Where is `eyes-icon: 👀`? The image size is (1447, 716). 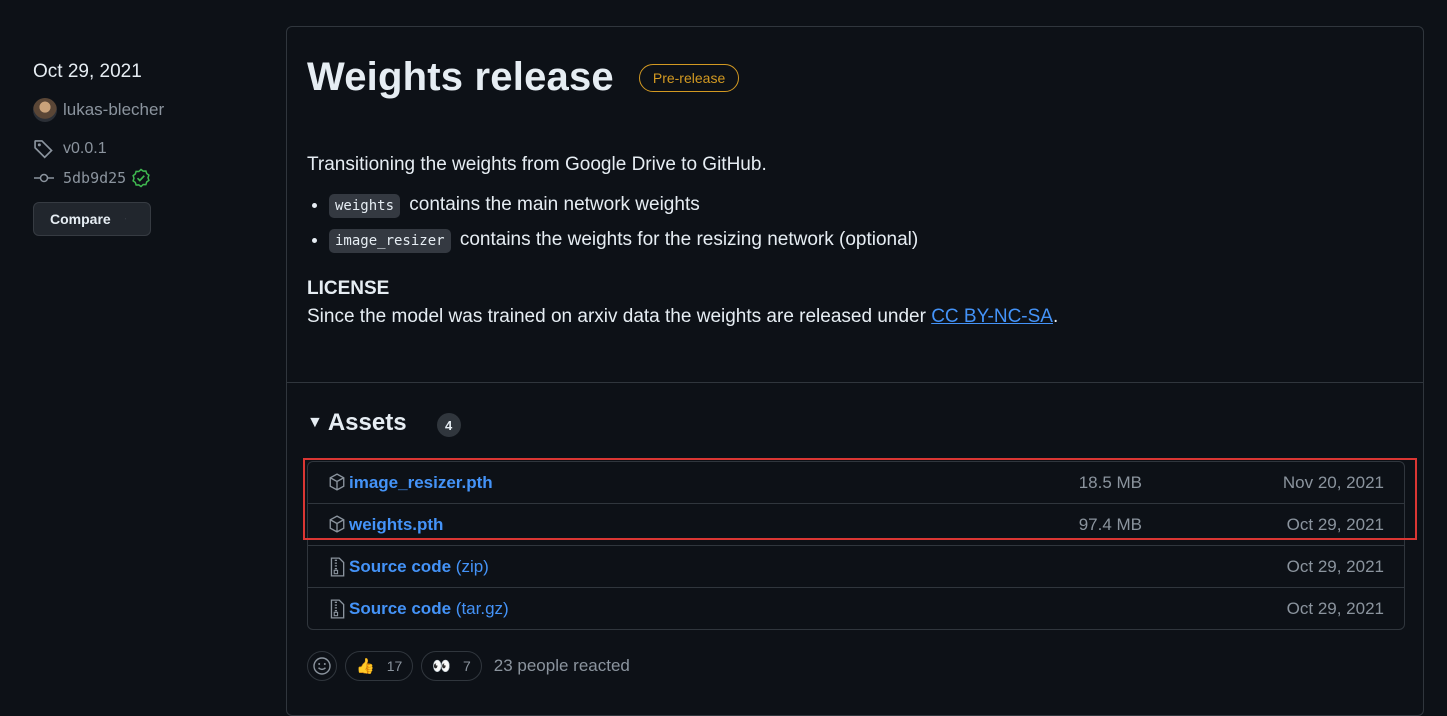 eyes-icon: 👀 is located at coordinates (441, 666).